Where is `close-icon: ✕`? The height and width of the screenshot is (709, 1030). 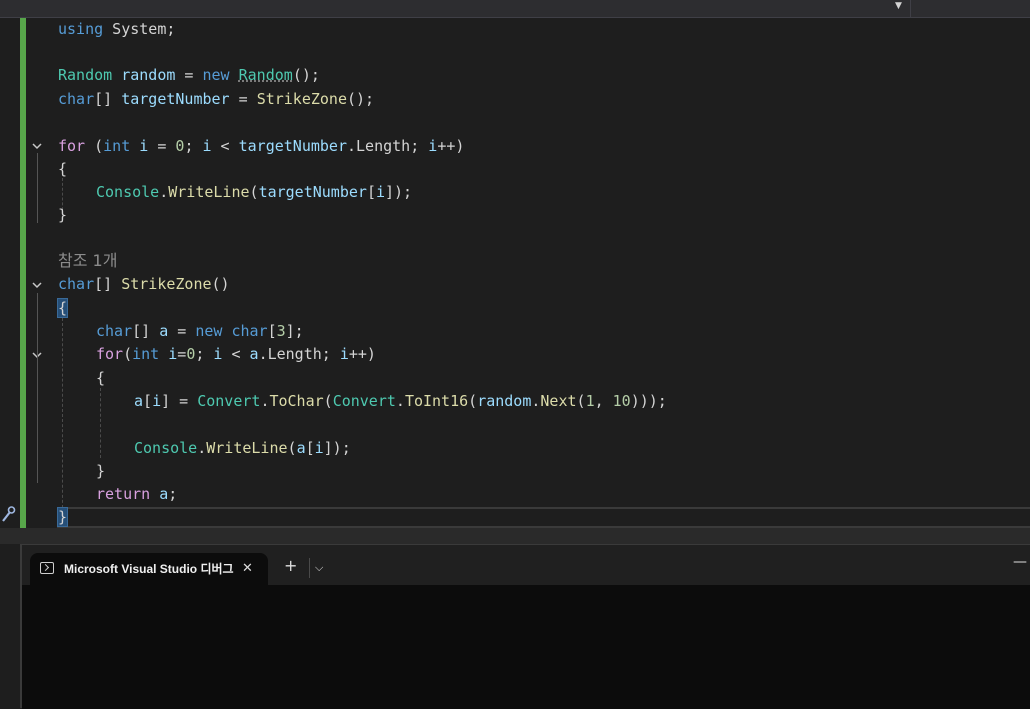
close-icon: ✕ is located at coordinates (247, 569).